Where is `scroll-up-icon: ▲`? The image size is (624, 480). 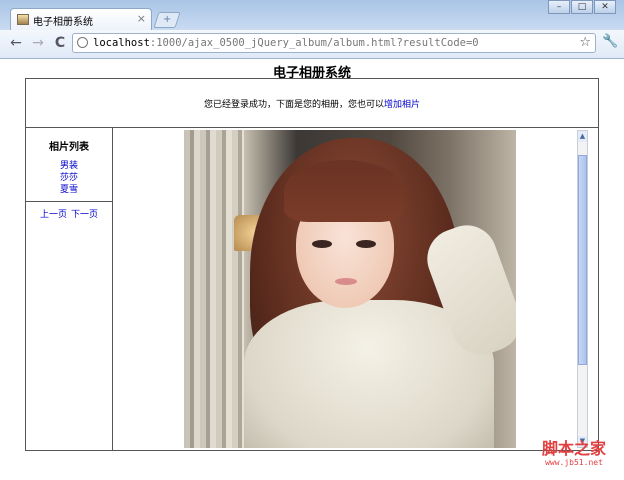 scroll-up-icon: ▲ is located at coordinates (582, 136).